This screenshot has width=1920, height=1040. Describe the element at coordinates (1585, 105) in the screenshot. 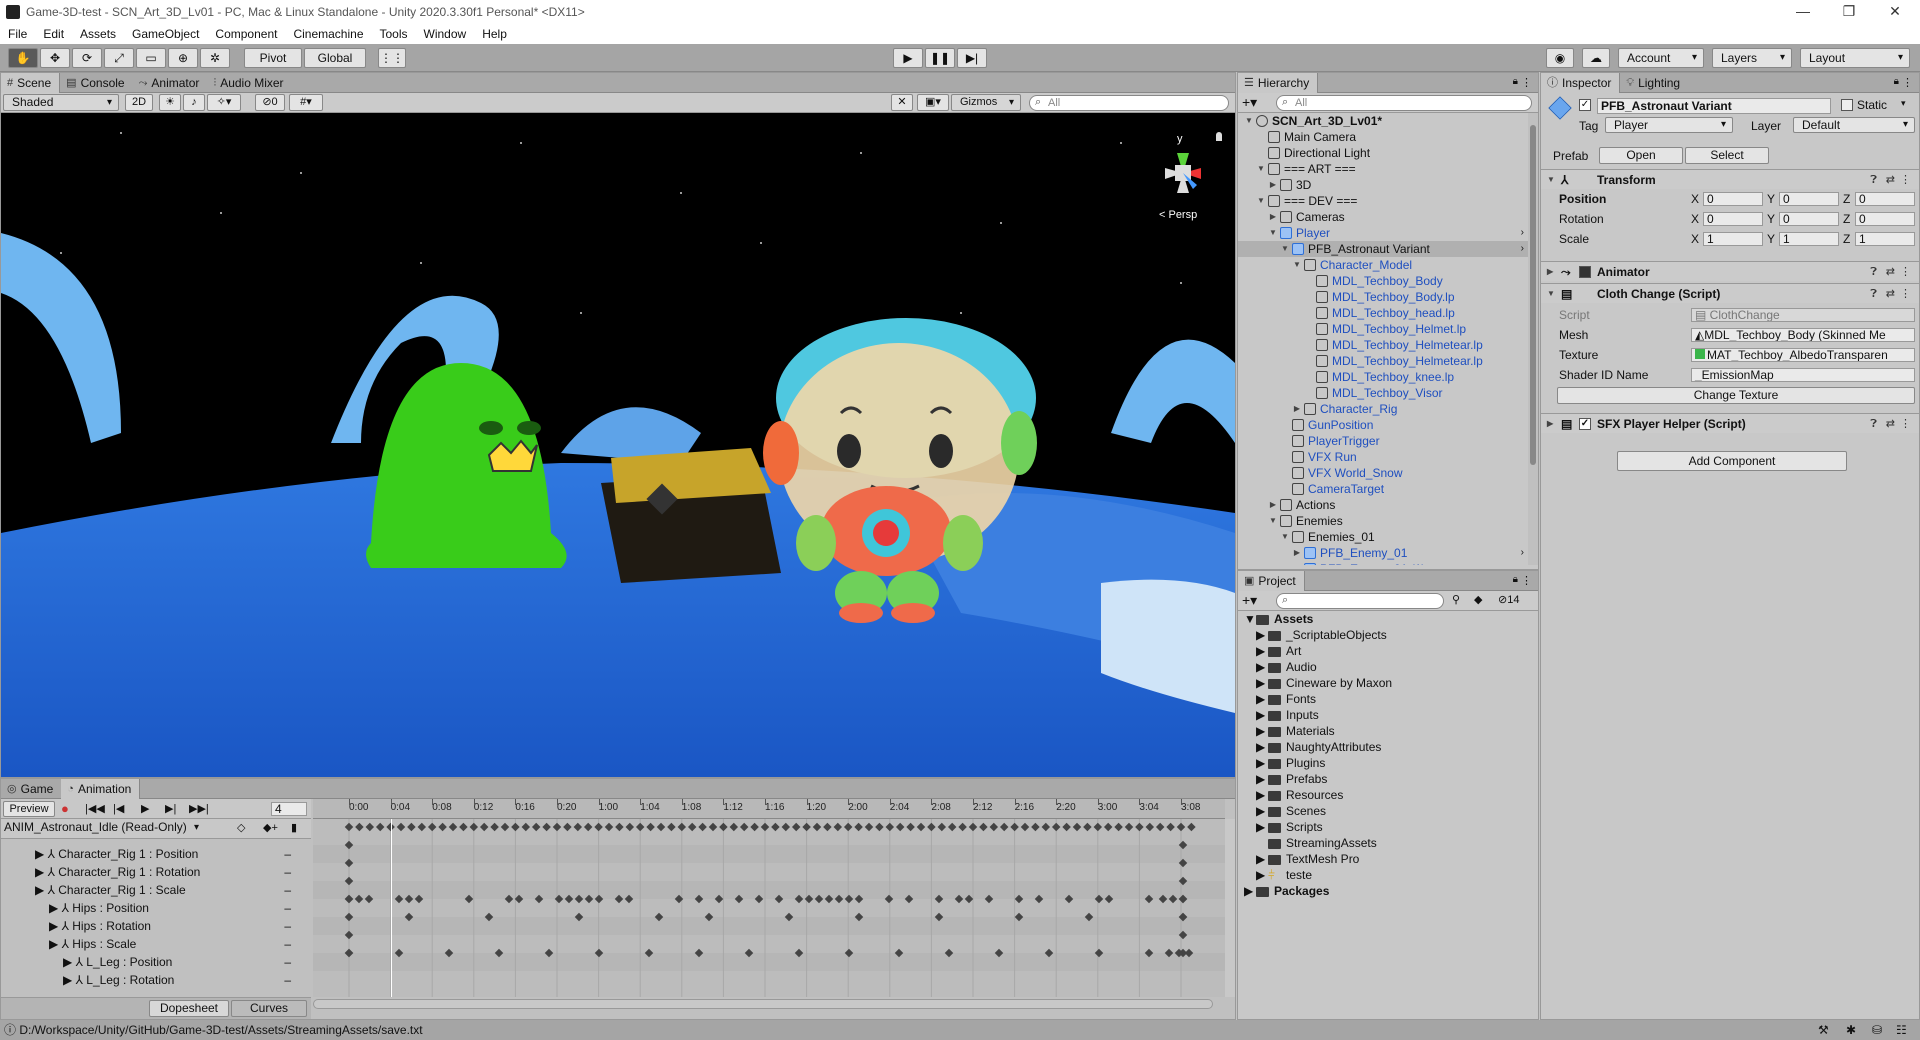

I see `active-checkbox: ✓` at that location.